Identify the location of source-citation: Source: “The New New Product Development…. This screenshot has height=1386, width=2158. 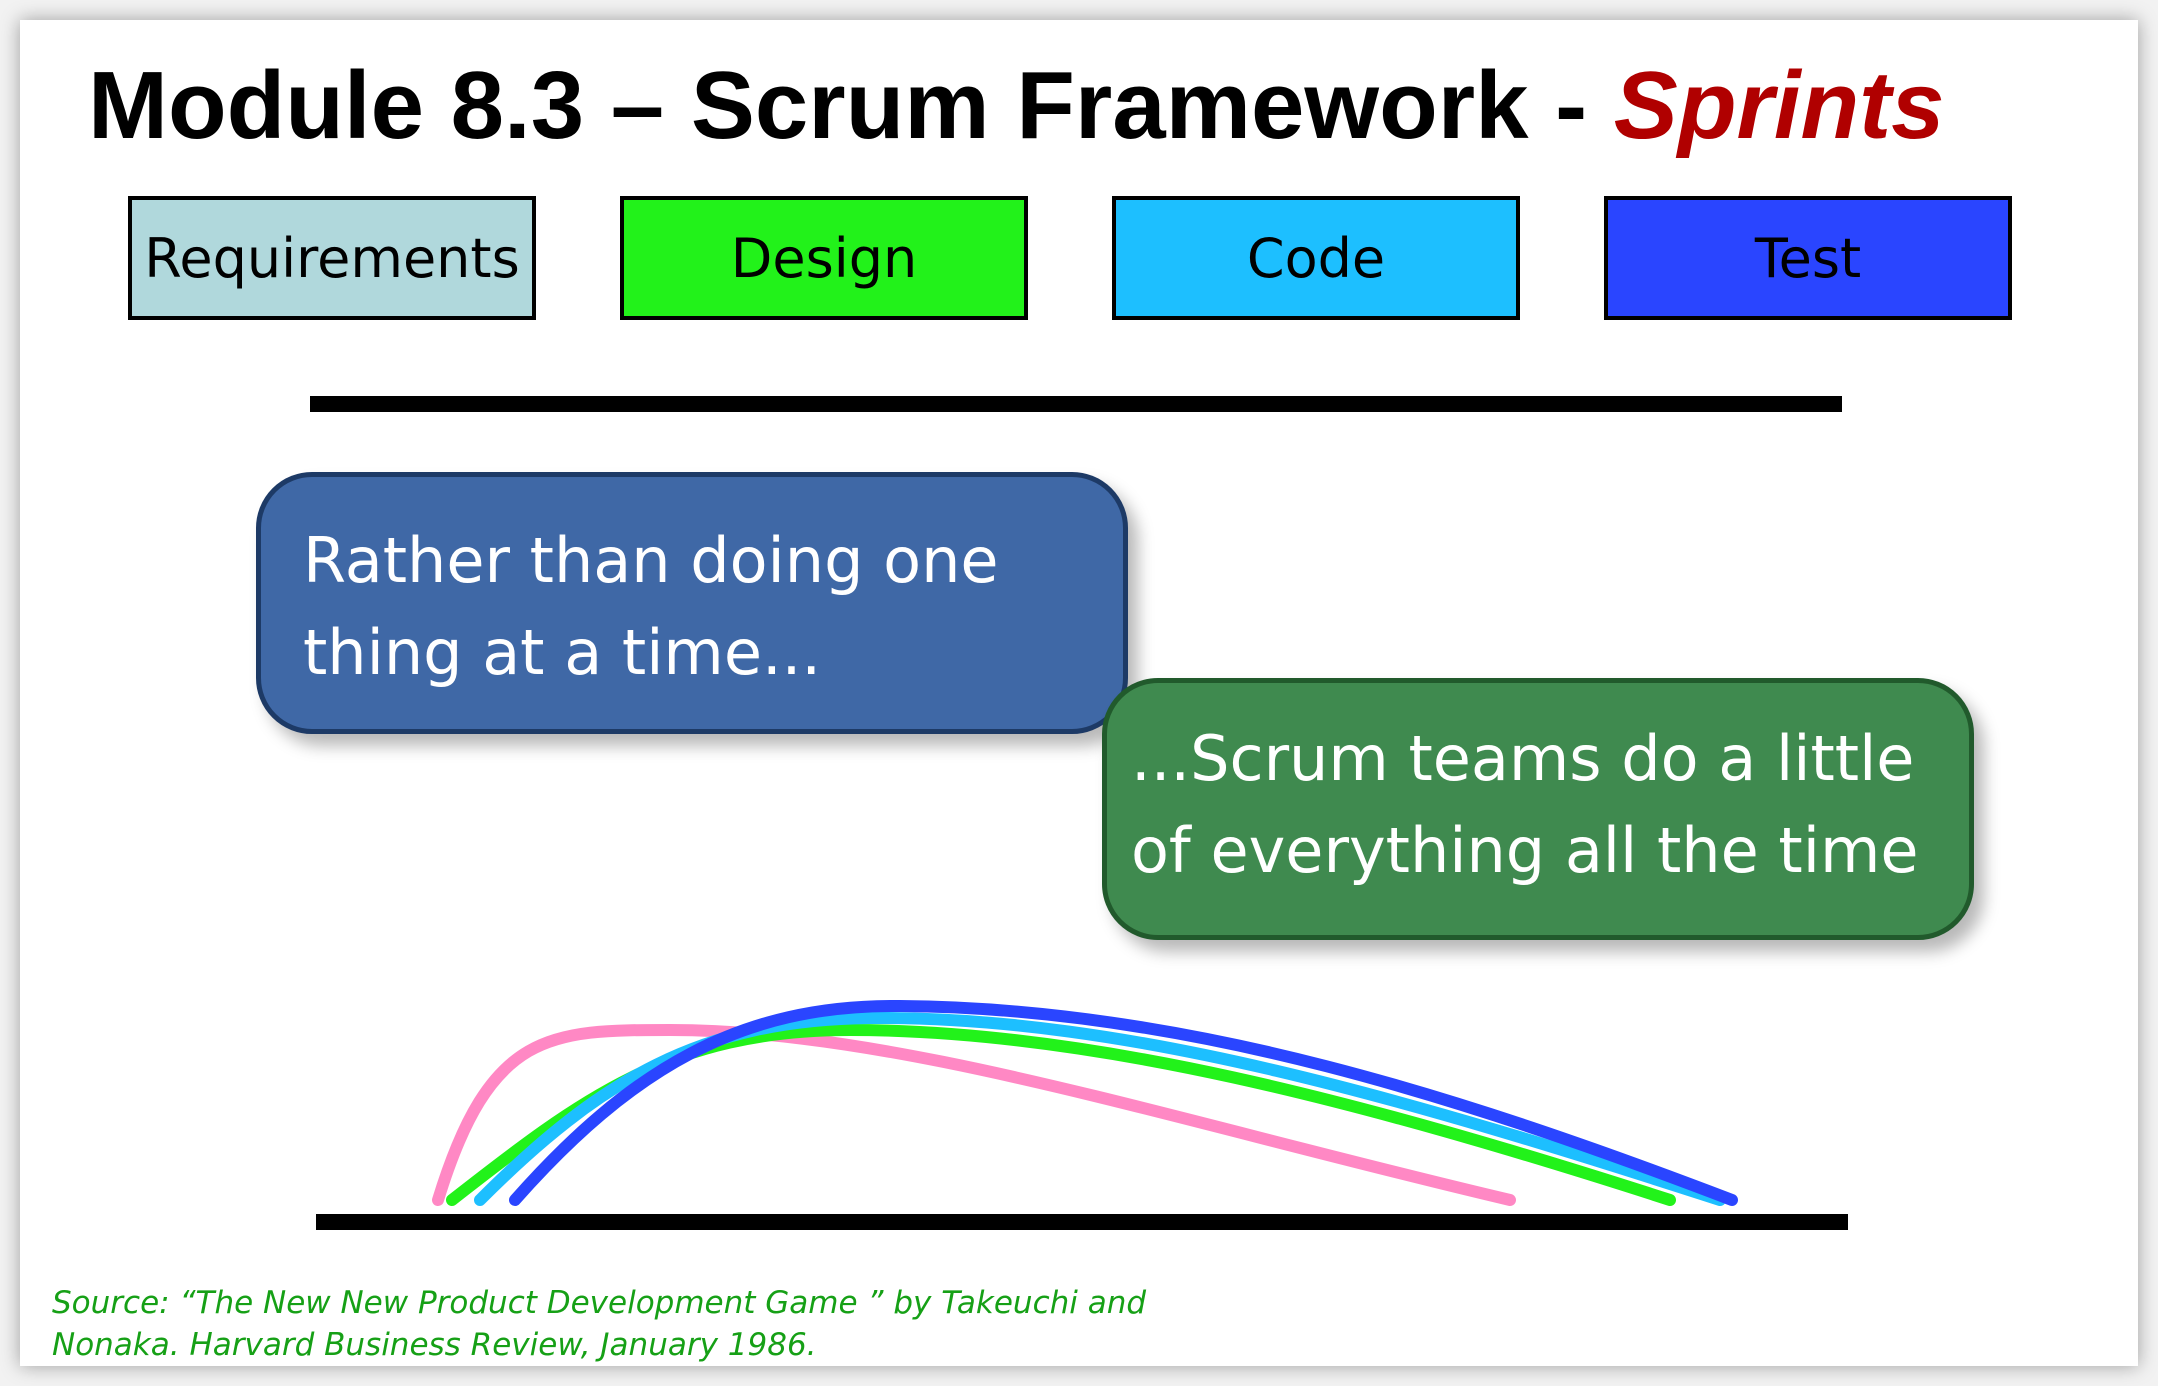
(599, 1324).